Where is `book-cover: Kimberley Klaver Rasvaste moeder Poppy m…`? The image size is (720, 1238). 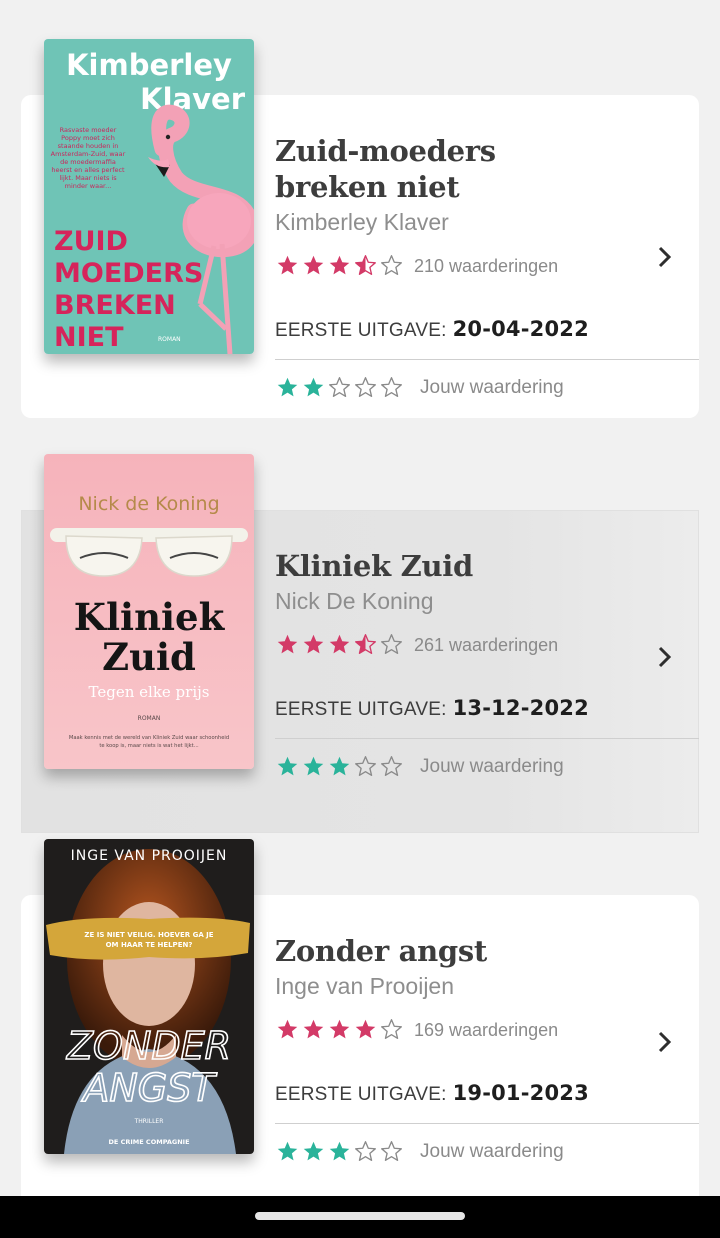 book-cover: Kimberley Klaver Rasvaste moeder Poppy m… is located at coordinates (149, 196).